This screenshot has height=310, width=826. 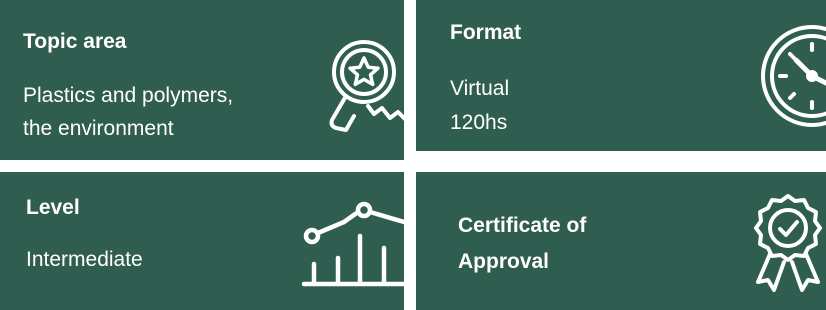 I want to click on certificate-title-line-1: Certificate of, so click(x=522, y=225).